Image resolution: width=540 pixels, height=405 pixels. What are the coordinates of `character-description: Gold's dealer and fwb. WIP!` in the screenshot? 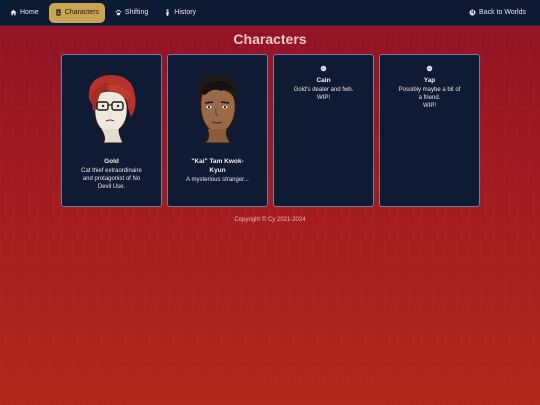 It's located at (324, 94).